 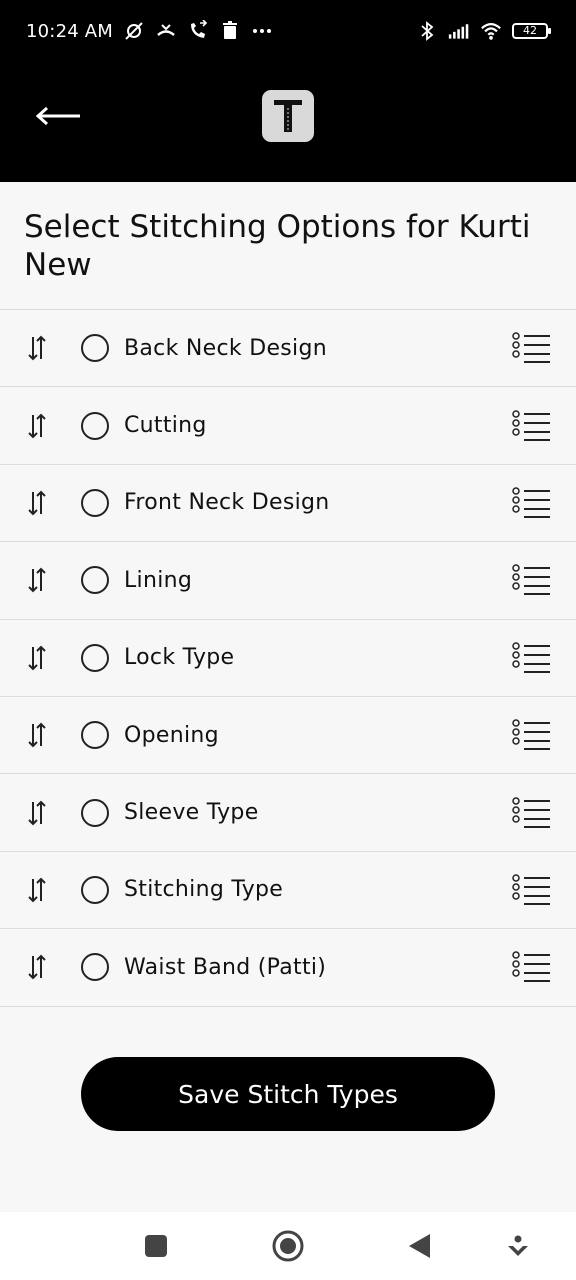 I want to click on option-row: Lock Type, so click(x=288, y=658).